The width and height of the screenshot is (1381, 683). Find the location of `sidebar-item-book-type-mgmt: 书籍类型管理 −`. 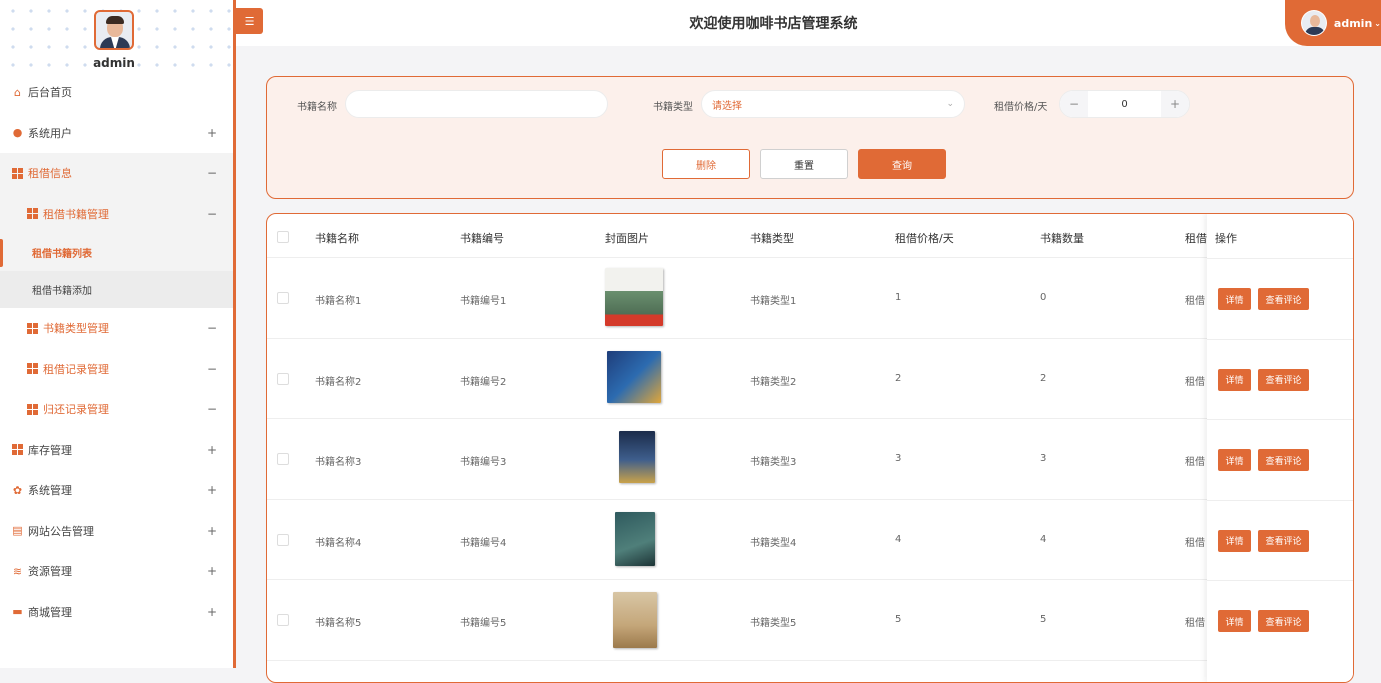

sidebar-item-book-type-mgmt: 书籍类型管理 − is located at coordinates (116, 328).